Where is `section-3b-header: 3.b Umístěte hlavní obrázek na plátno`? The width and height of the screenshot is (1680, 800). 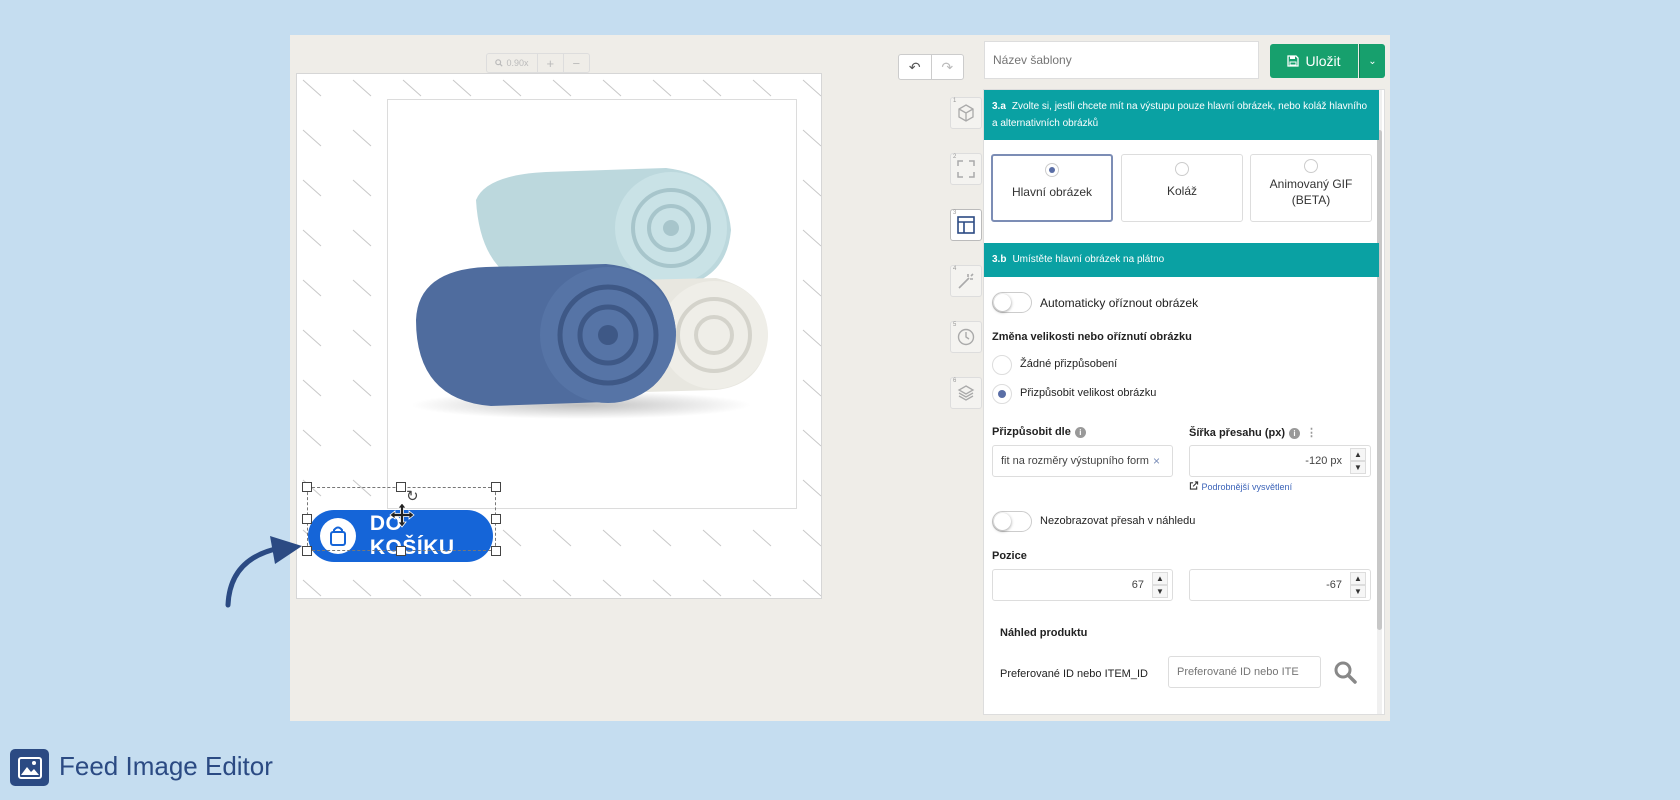 section-3b-header: 3.b Umístěte hlavní obrázek na plátno is located at coordinates (1181, 260).